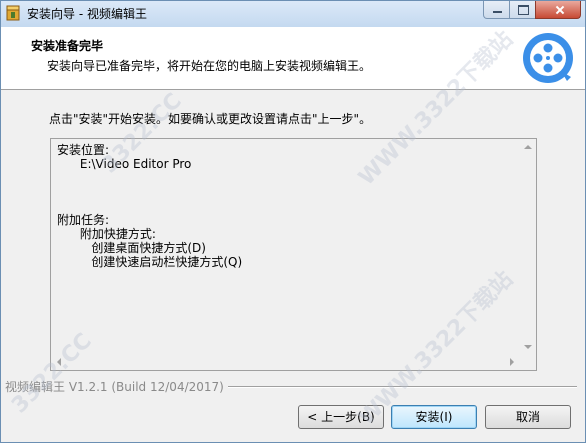 This screenshot has width=586, height=443. What do you see at coordinates (210, 119) in the screenshot?
I see `instruction-text: 点击"安装"开始安装。如要确认或更改设置请点击"上一步"。` at bounding box center [210, 119].